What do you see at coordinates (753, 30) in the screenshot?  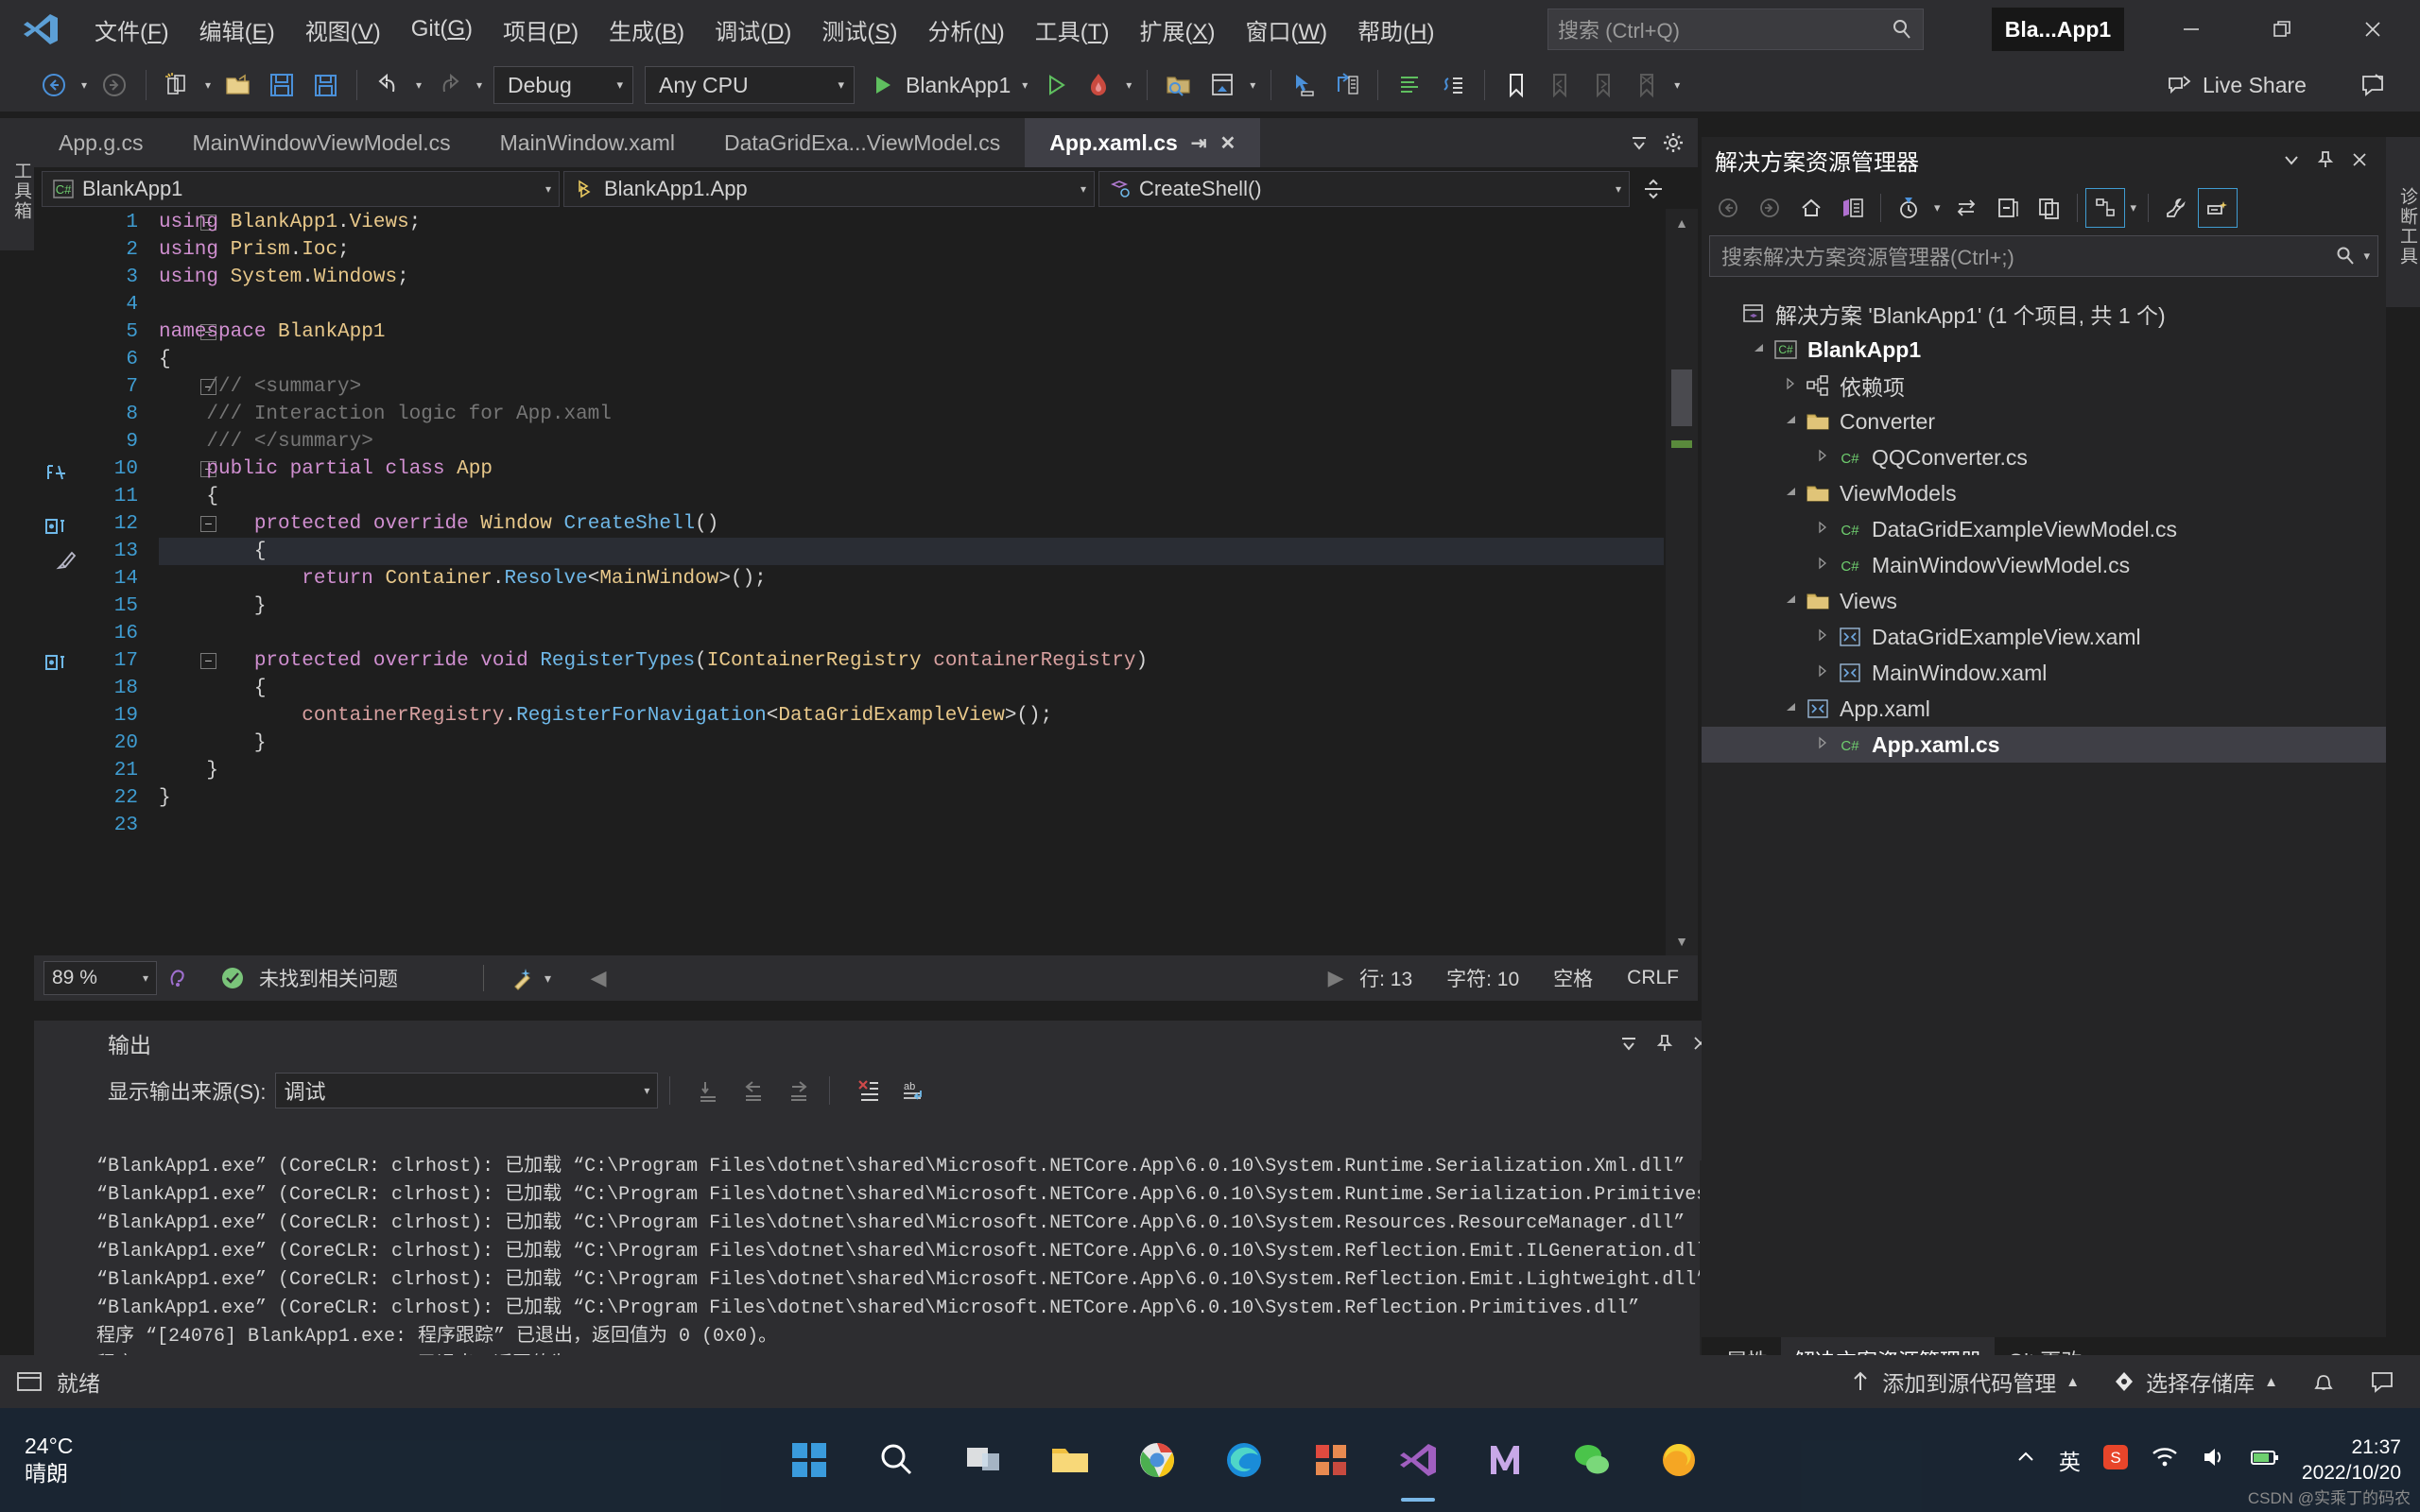 I see `menu-item-6: 调试(D)` at bounding box center [753, 30].